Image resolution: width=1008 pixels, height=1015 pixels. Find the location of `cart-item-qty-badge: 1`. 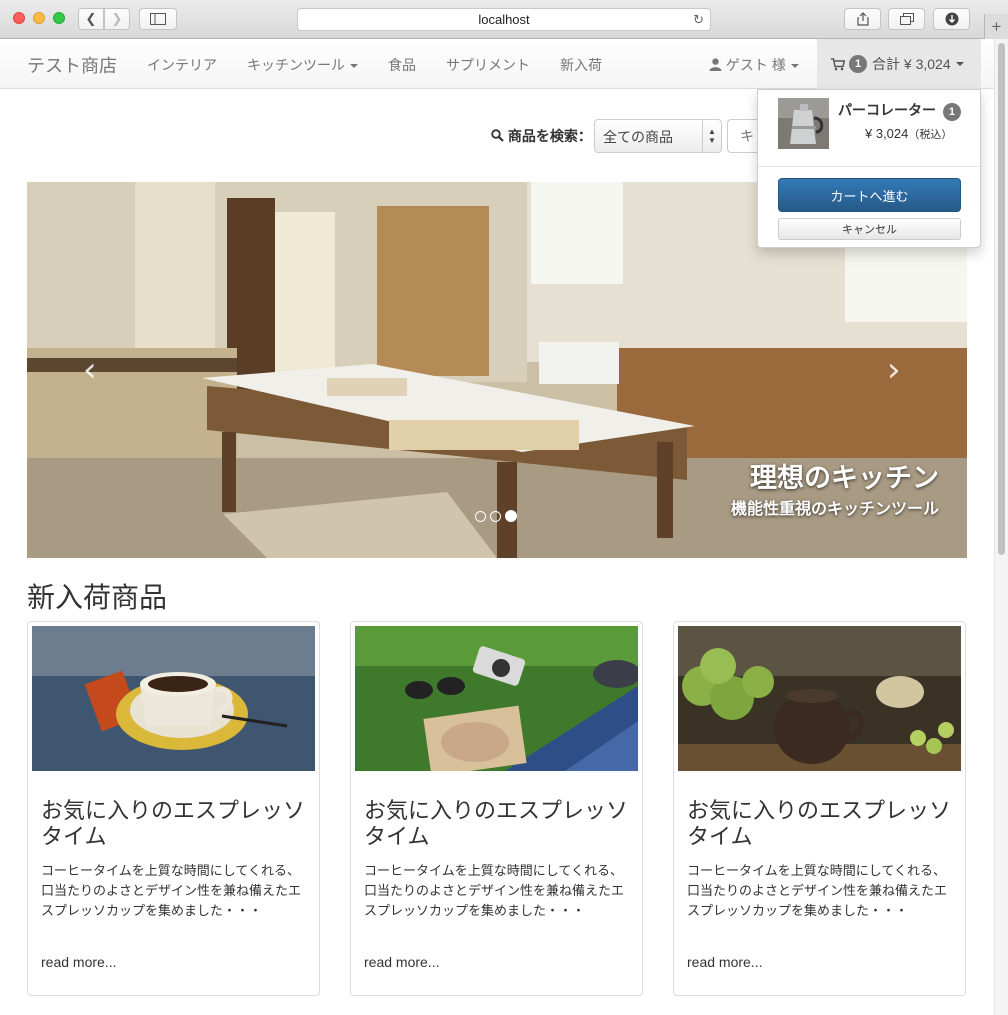

cart-item-qty-badge: 1 is located at coordinates (951, 112).